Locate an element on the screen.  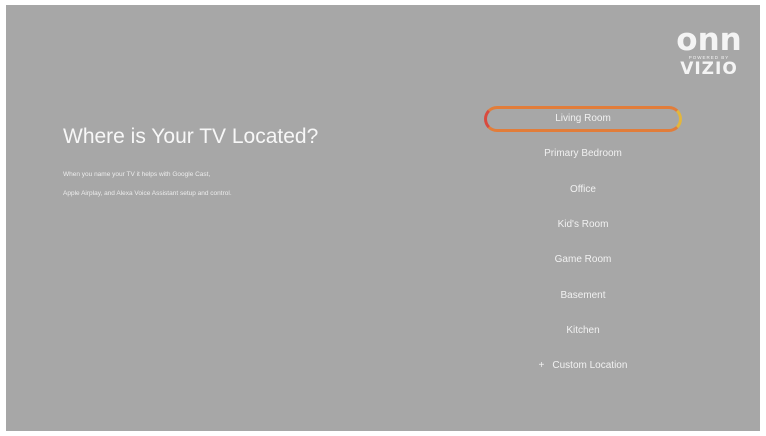
location-label: Kid's Room is located at coordinates (583, 225).